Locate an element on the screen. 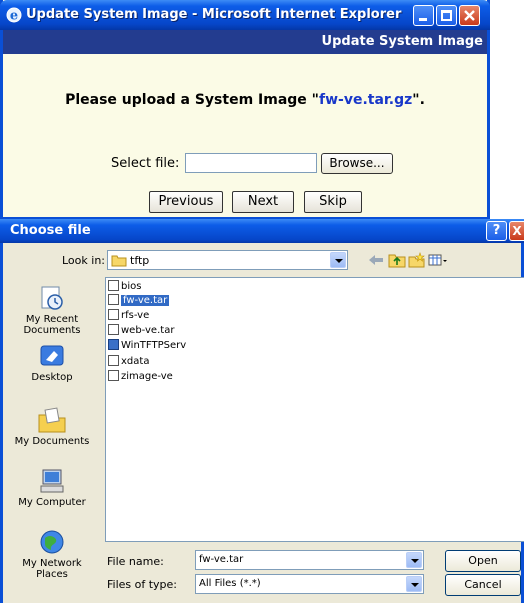  folder-icon is located at coordinates (119, 261).